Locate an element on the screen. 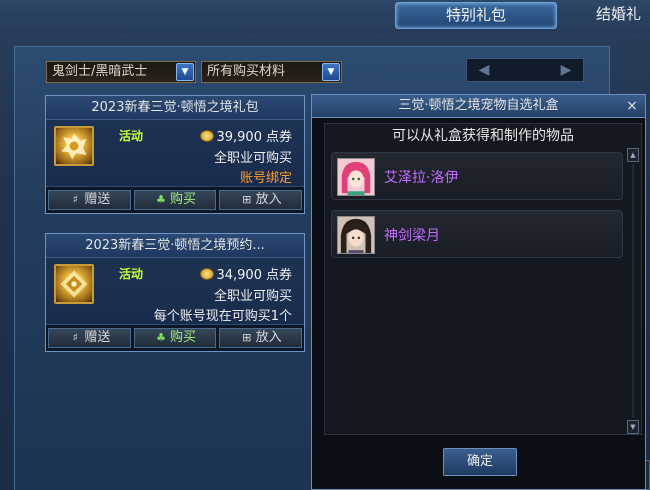 This screenshot has width=650, height=490. price-value: 39,900 is located at coordinates (239, 137).